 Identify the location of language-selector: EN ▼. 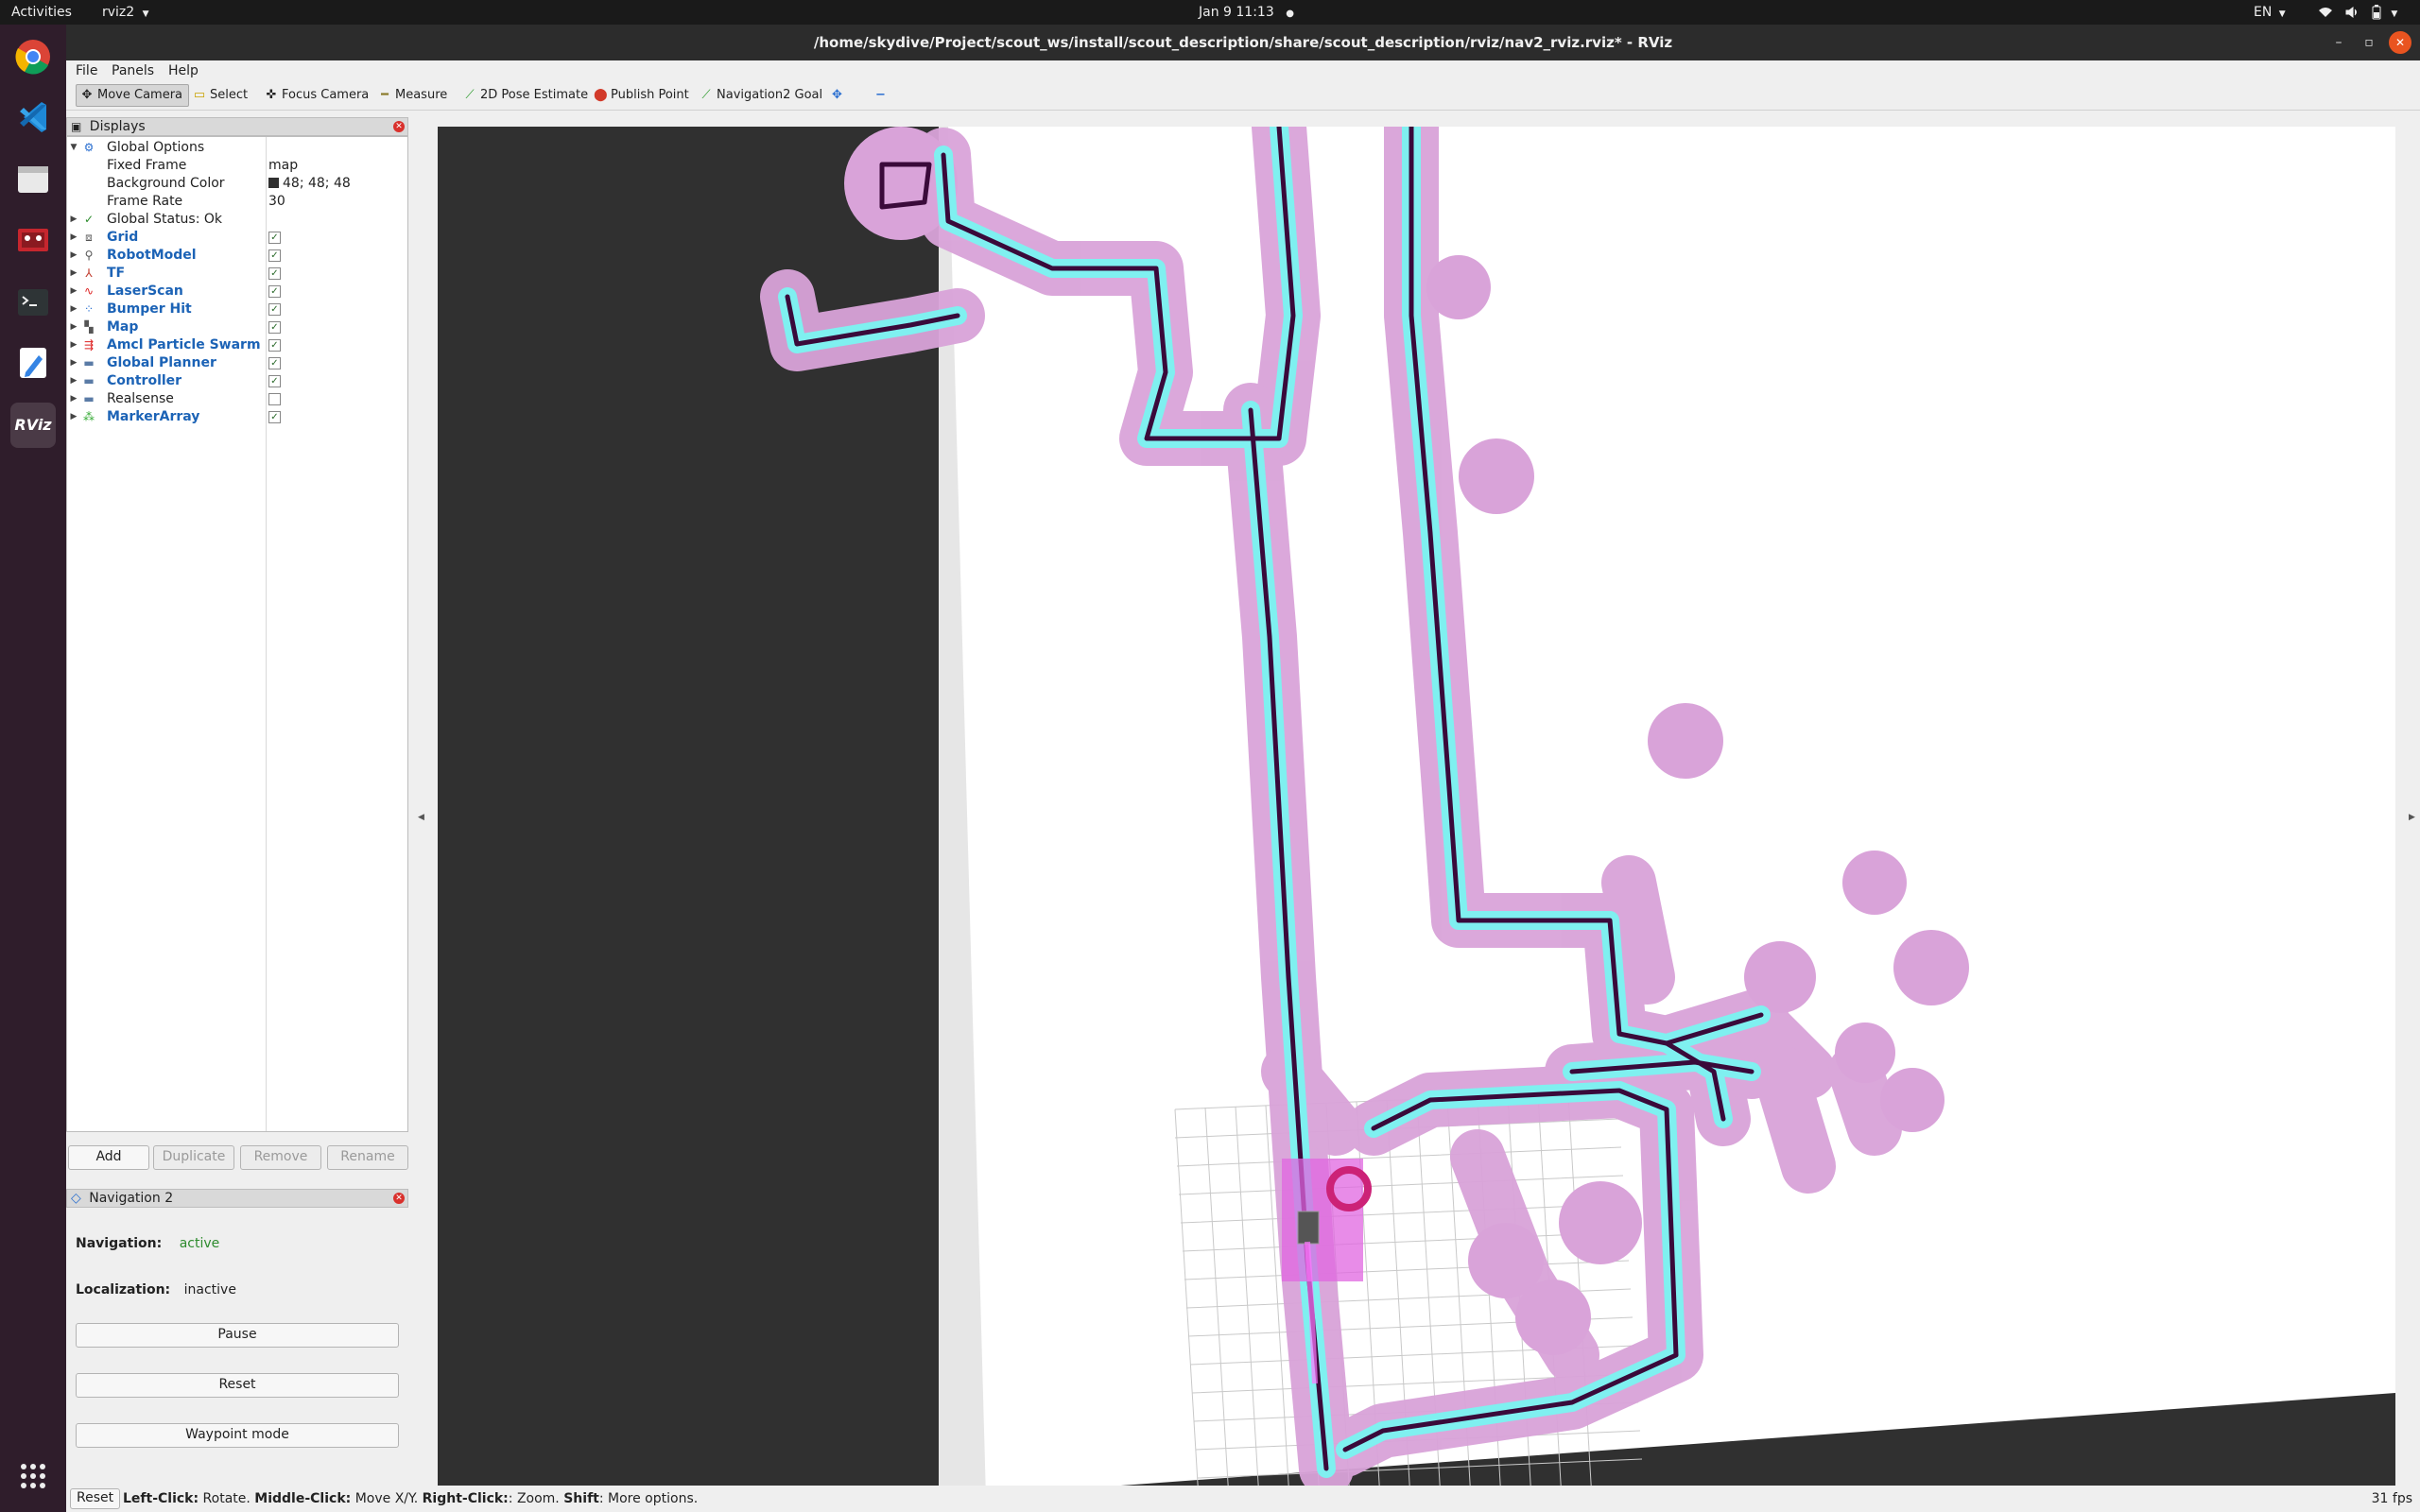
(2270, 13).